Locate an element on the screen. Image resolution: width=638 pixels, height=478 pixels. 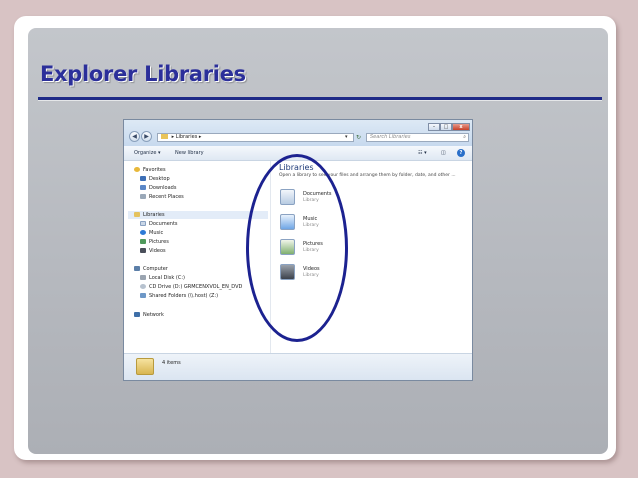
libraries-folder-icon is located at coordinates (164, 136).